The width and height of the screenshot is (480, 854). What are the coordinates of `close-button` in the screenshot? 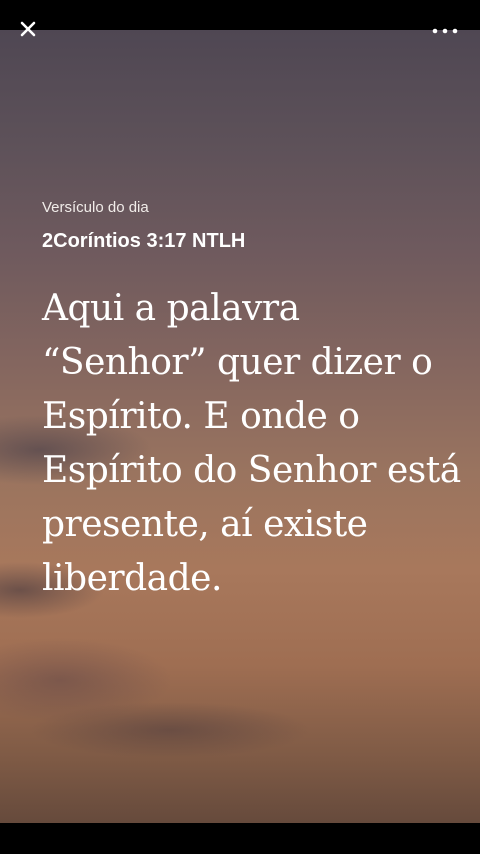 It's located at (28, 29).